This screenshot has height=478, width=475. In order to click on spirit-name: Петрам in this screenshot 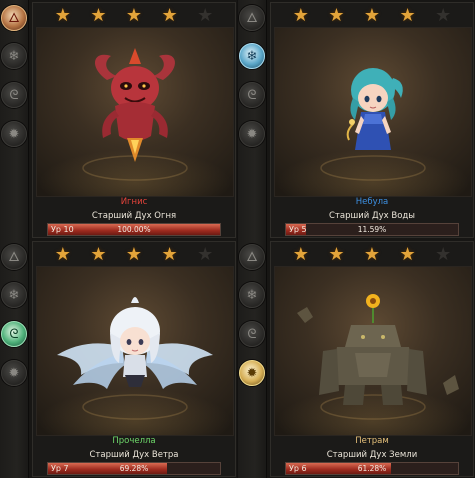, I will do `click(372, 441)`.